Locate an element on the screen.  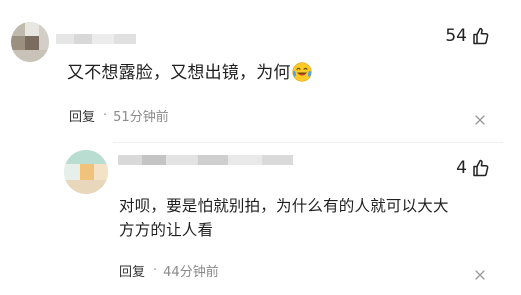
comment-text: 又不想露脸，又想出镜，为何 is located at coordinates (189, 73).